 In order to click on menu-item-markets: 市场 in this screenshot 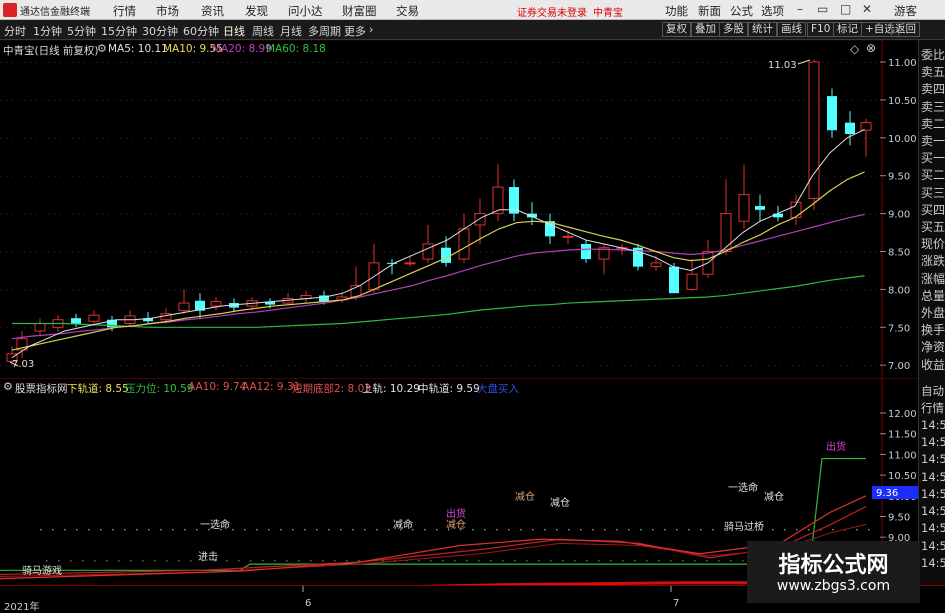, I will do `click(167, 11)`.